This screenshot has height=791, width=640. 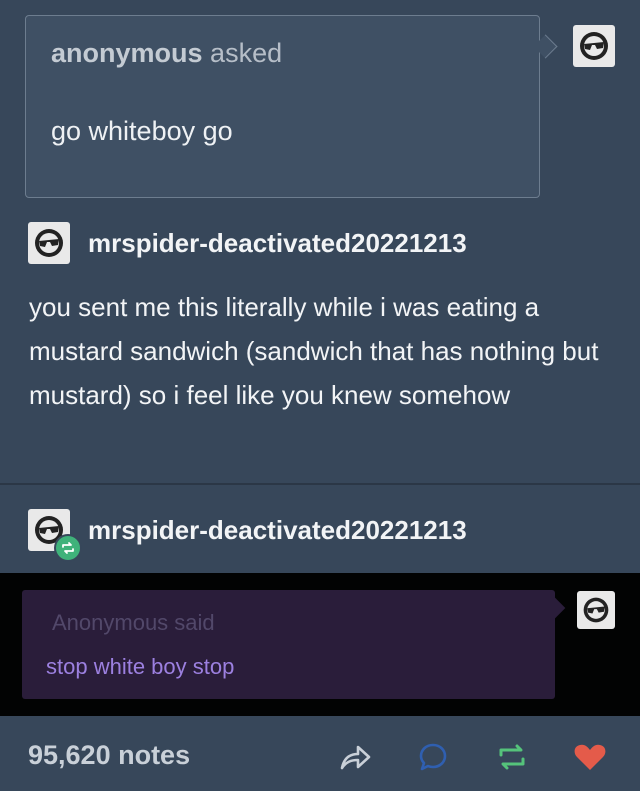 What do you see at coordinates (142, 131) in the screenshot?
I see `ask-question: go whiteboy go` at bounding box center [142, 131].